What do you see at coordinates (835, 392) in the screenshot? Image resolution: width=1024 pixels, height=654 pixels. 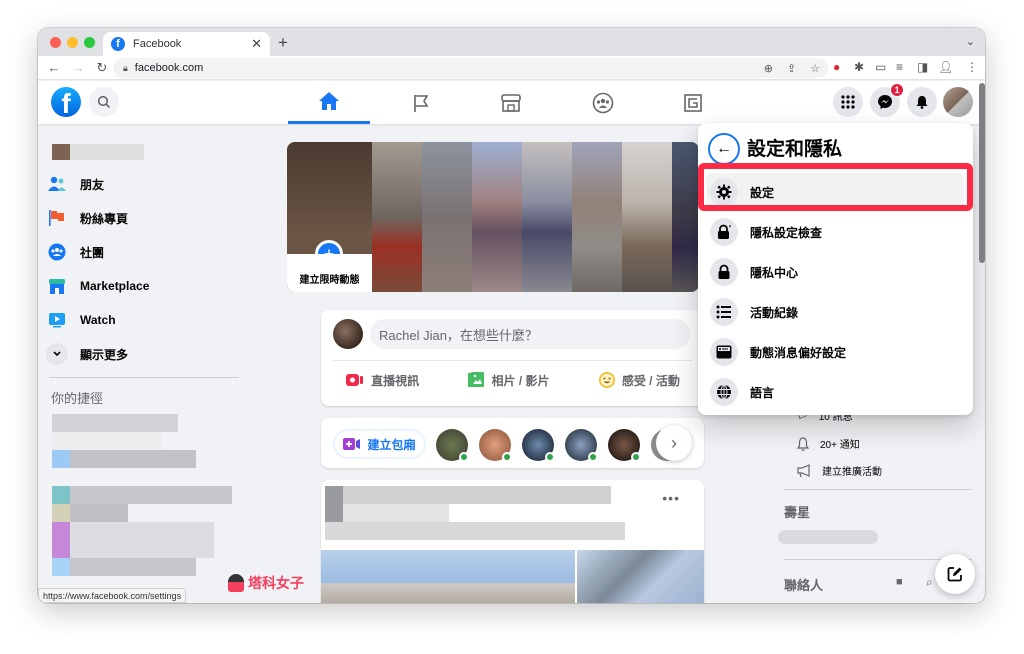 I see `menu-item-language: 語言` at bounding box center [835, 392].